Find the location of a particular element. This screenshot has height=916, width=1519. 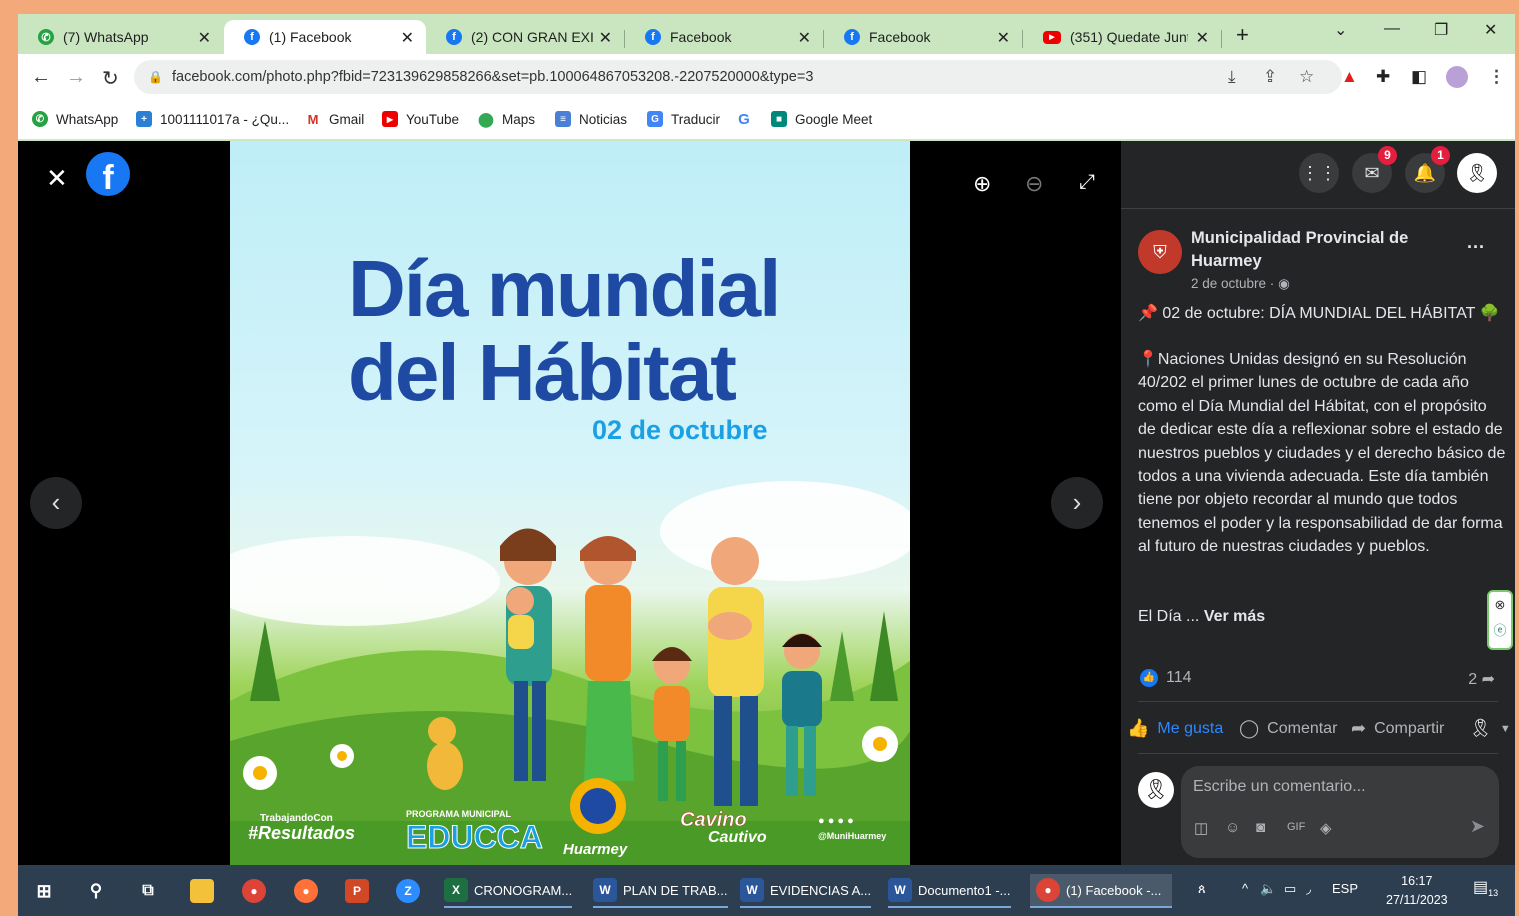

tab-search-chevron-icon: ⌄ is located at coordinates (1340, 30).